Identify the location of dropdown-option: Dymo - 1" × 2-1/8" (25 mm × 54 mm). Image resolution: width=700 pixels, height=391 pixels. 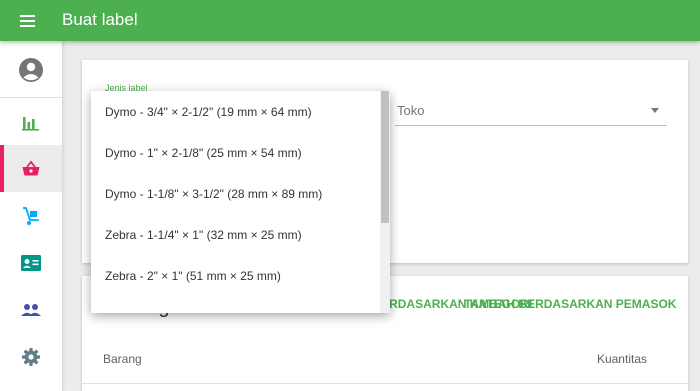
(235, 153).